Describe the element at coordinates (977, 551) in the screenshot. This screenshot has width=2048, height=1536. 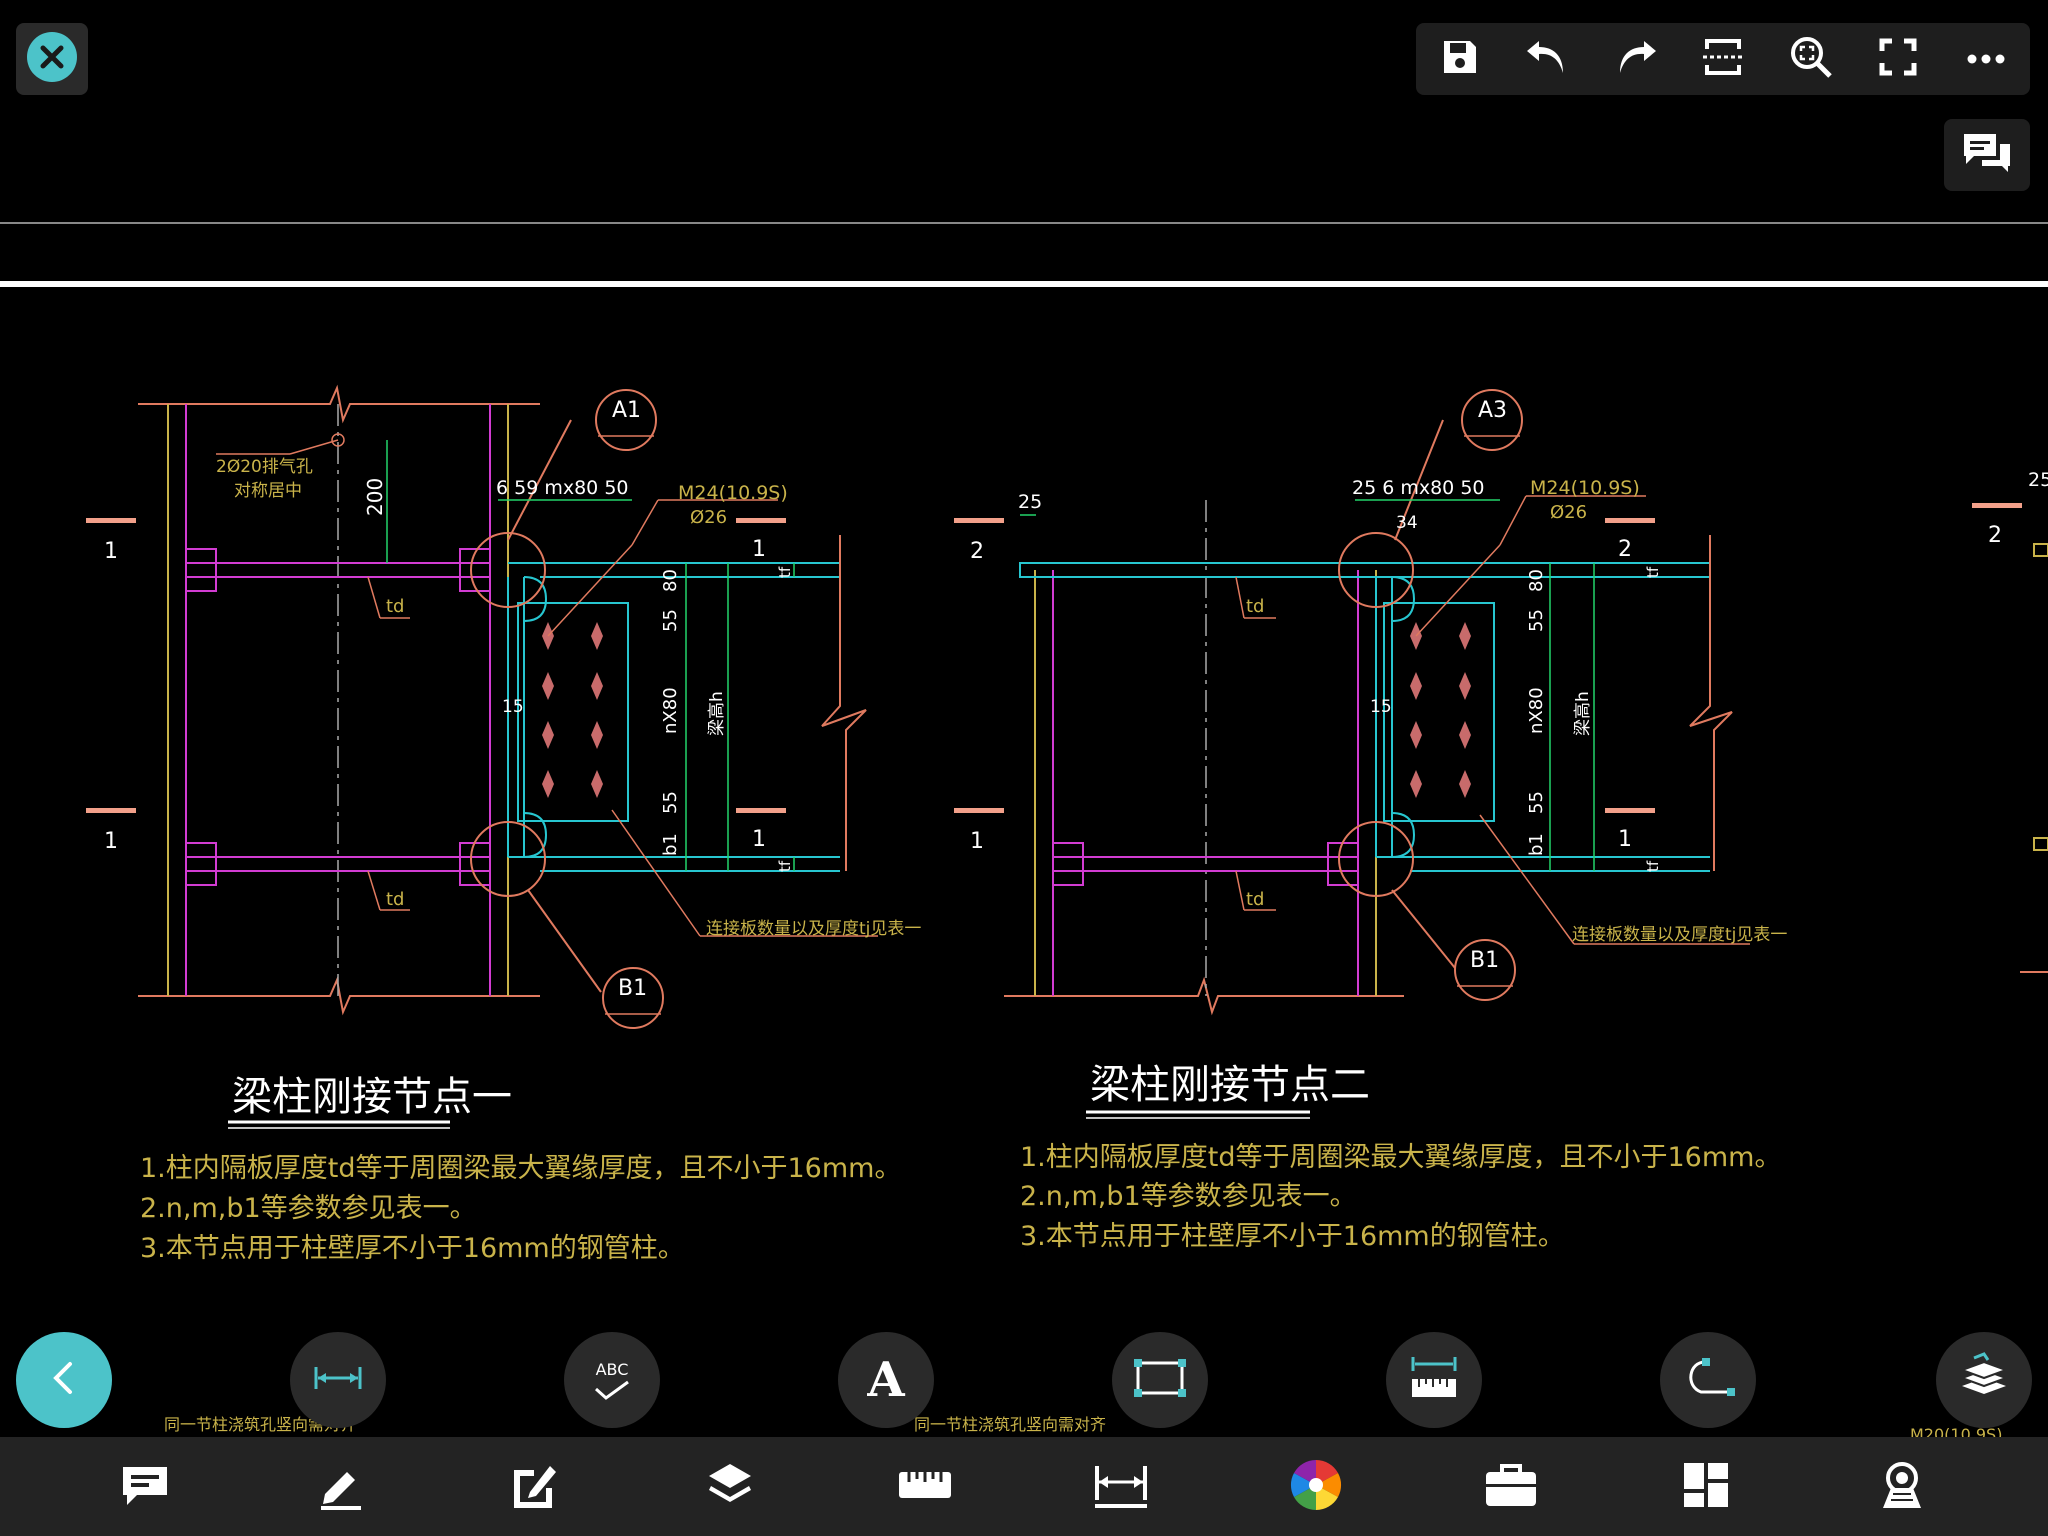
I see `section-2-left: 2` at that location.